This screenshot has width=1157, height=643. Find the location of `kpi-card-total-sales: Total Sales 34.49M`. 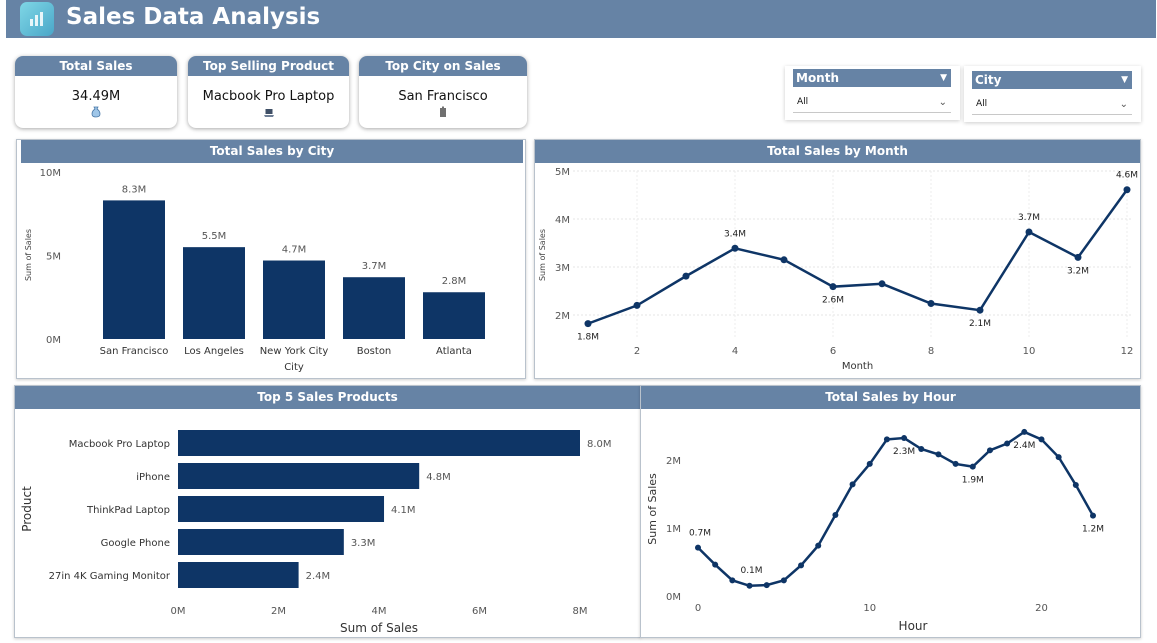

kpi-card-total-sales: Total Sales 34.49M is located at coordinates (96, 92).